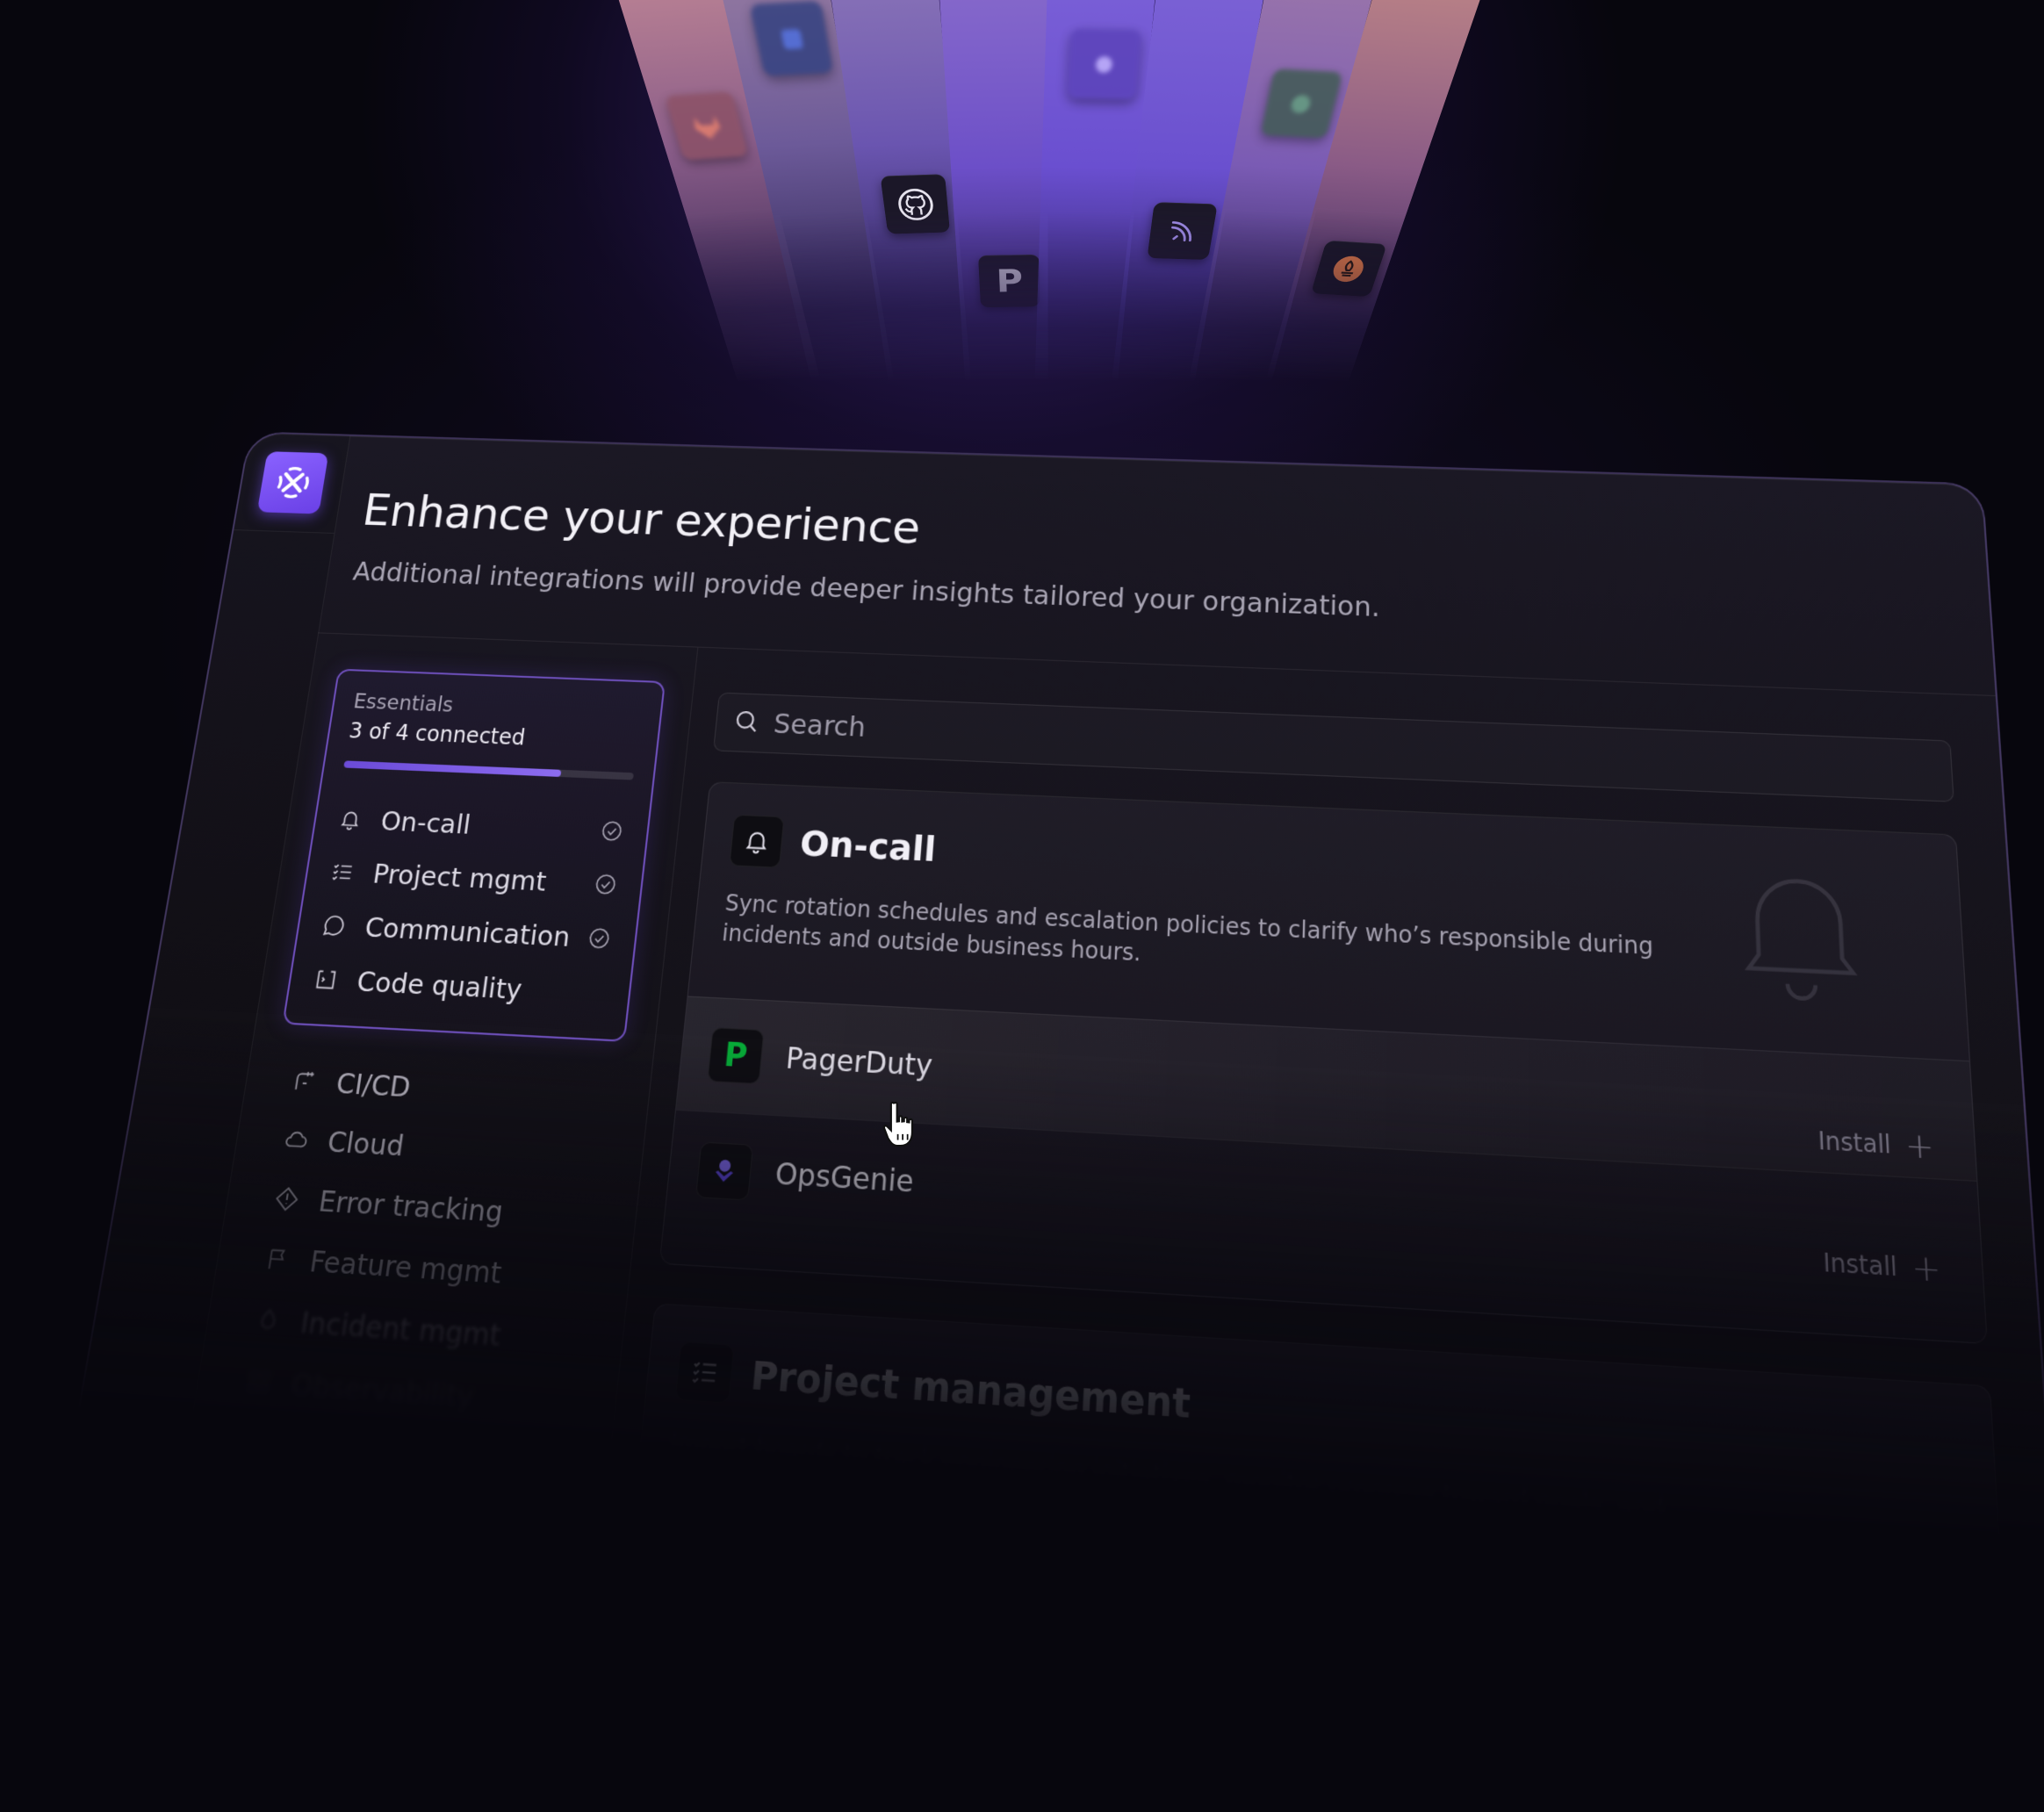 Image resolution: width=2044 pixels, height=1812 pixels. Describe the element at coordinates (1801, 932) in the screenshot. I see `bell-watermark-icon` at that location.